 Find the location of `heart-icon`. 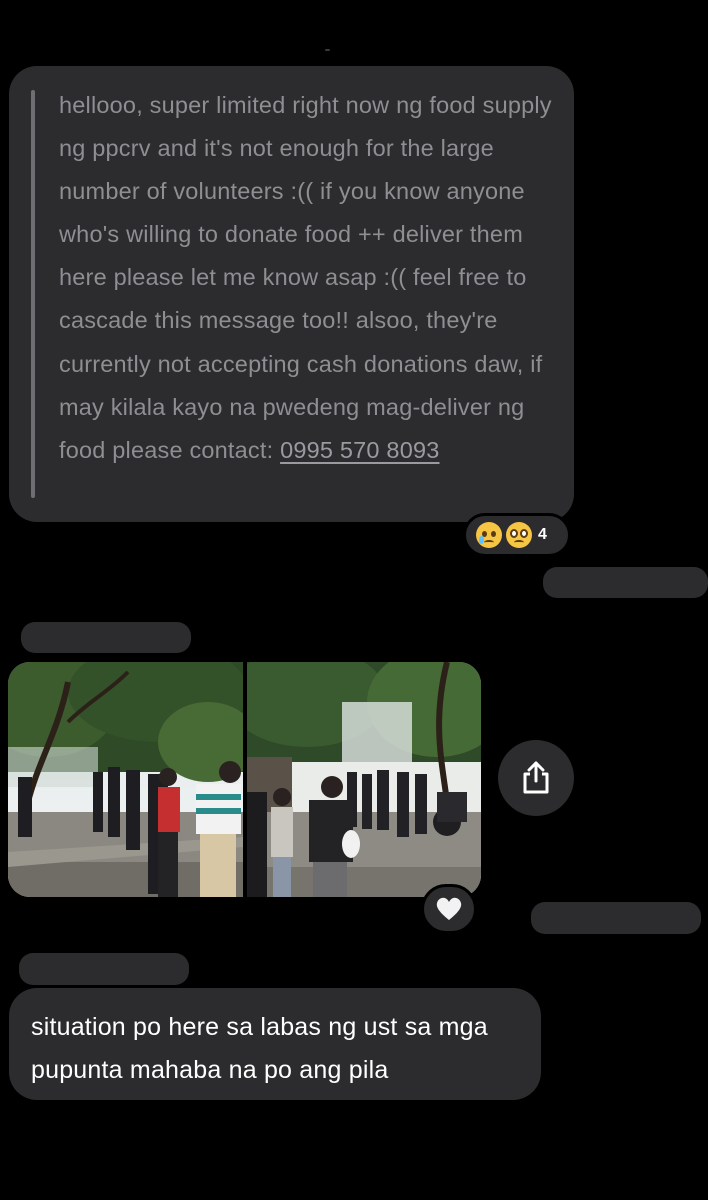

heart-icon is located at coordinates (449, 908).